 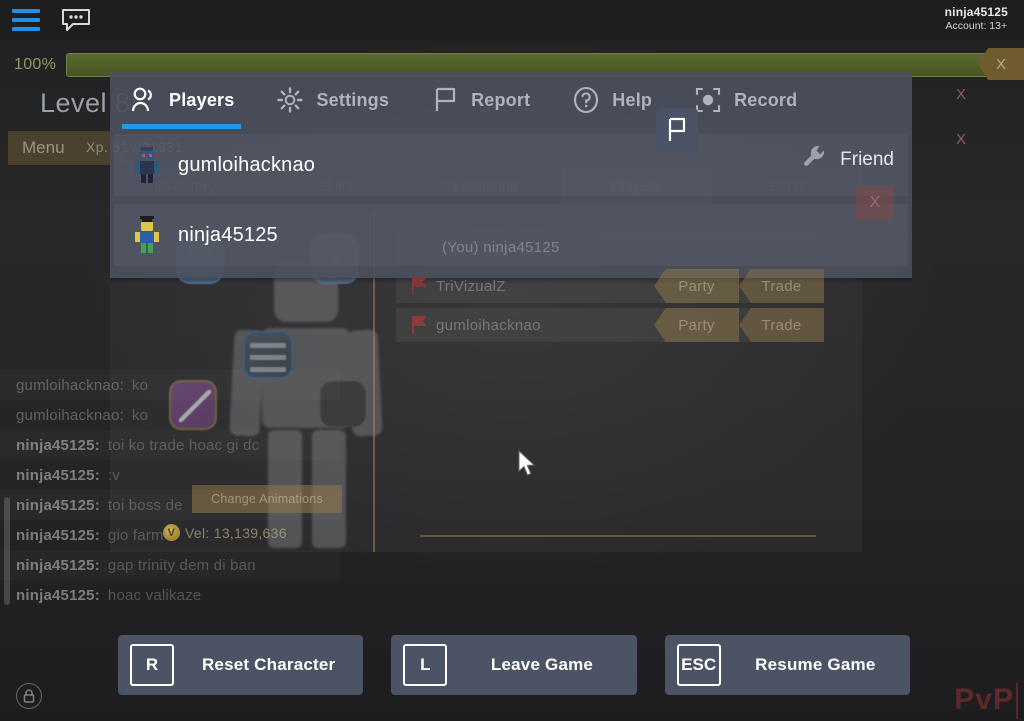 I want to click on pvp-watermark: PvP, so click(x=984, y=699).